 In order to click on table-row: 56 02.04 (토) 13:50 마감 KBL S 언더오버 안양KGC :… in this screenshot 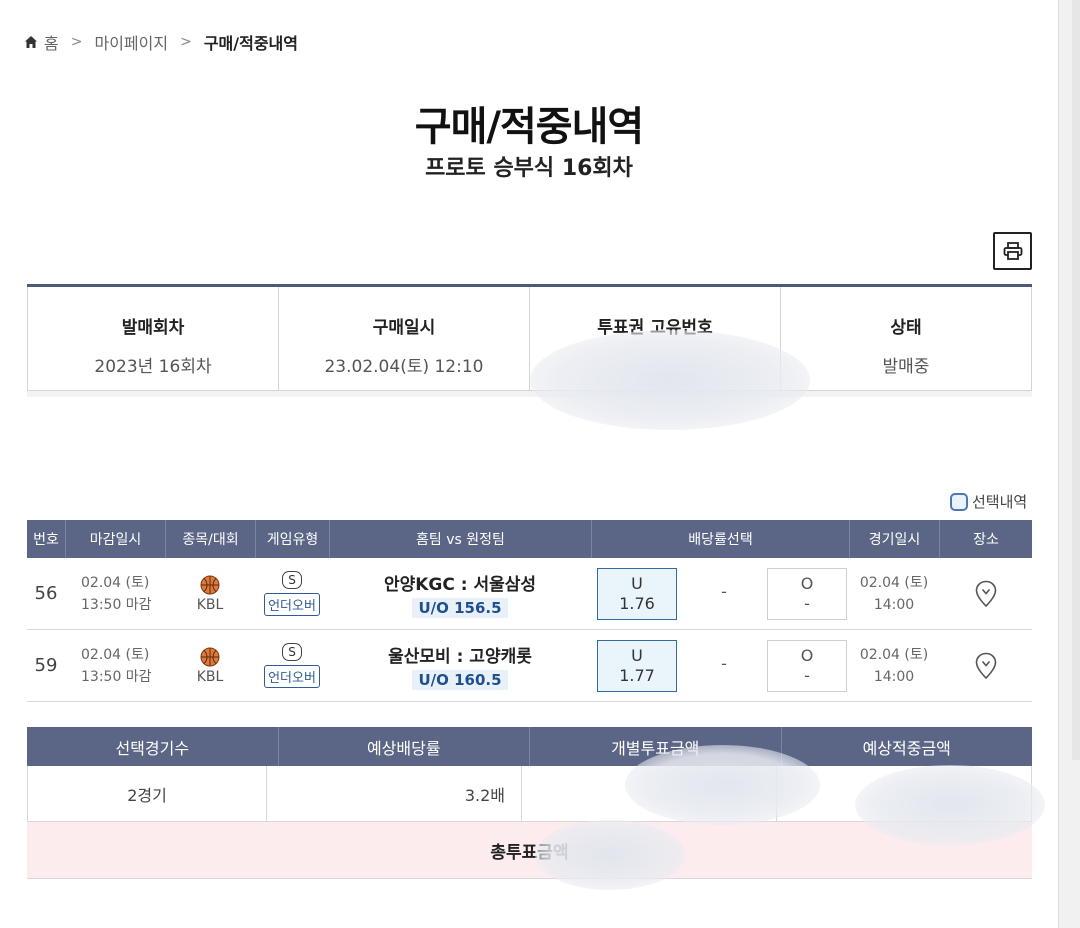, I will do `click(529, 594)`.